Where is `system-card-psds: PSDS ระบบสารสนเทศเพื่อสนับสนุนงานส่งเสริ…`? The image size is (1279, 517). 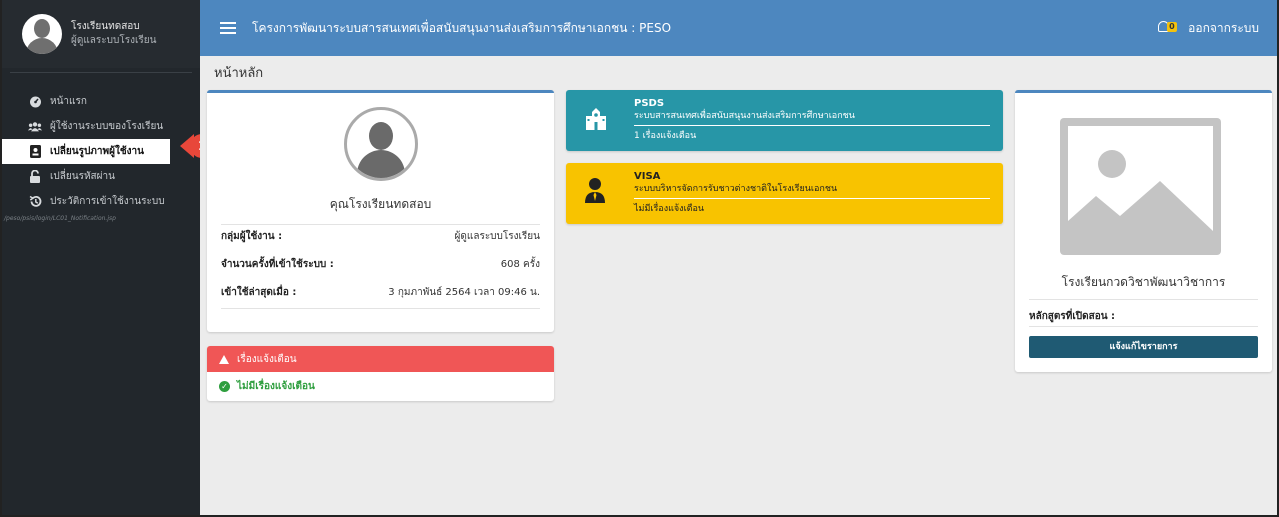
system-card-psds: PSDS ระบบสารสนเทศเพื่อสนับสนุนงานส่งเสริ… is located at coordinates (784, 120).